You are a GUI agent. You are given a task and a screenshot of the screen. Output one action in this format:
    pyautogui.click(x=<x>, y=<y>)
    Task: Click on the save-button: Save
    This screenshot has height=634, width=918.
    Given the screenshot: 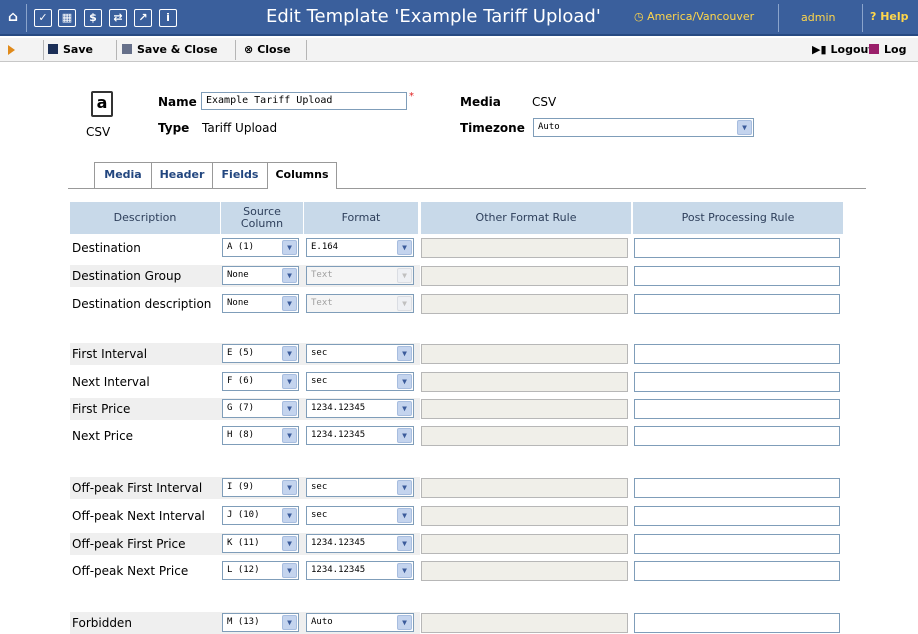 What is the action you would take?
    pyautogui.click(x=70, y=50)
    